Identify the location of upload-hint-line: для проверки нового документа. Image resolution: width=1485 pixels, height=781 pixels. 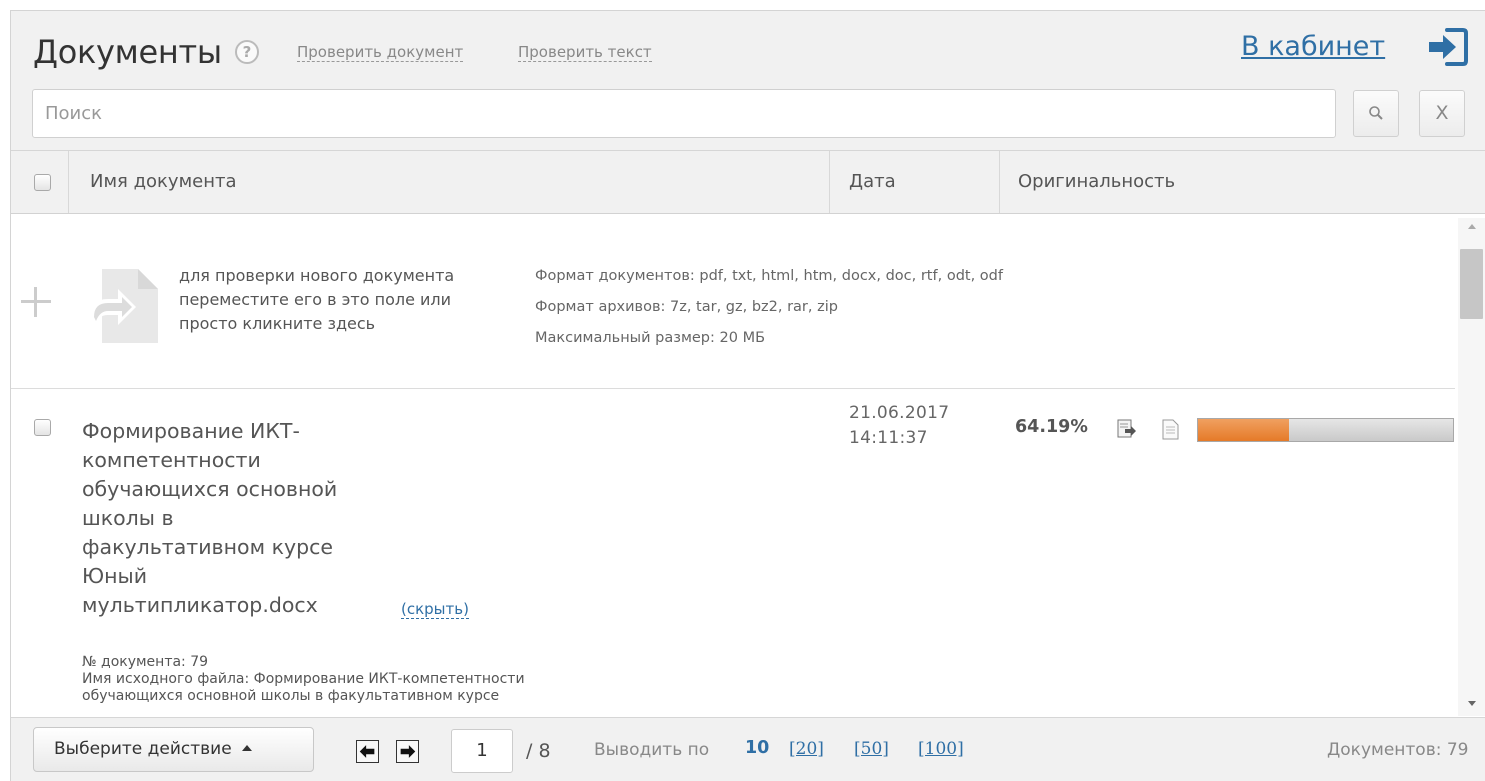
(317, 275).